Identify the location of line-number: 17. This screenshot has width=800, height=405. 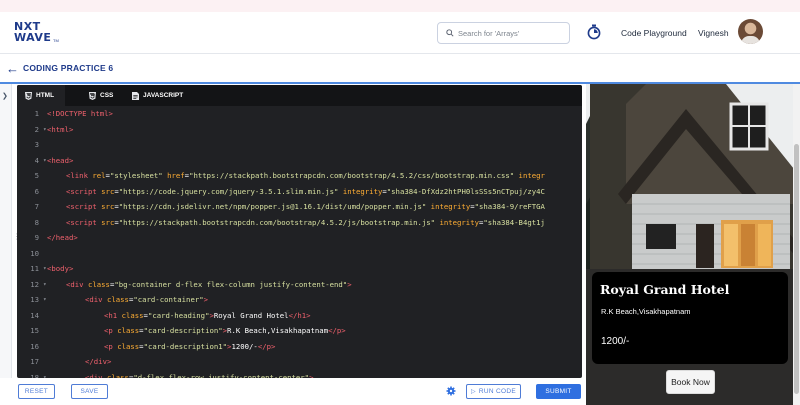
(34, 361).